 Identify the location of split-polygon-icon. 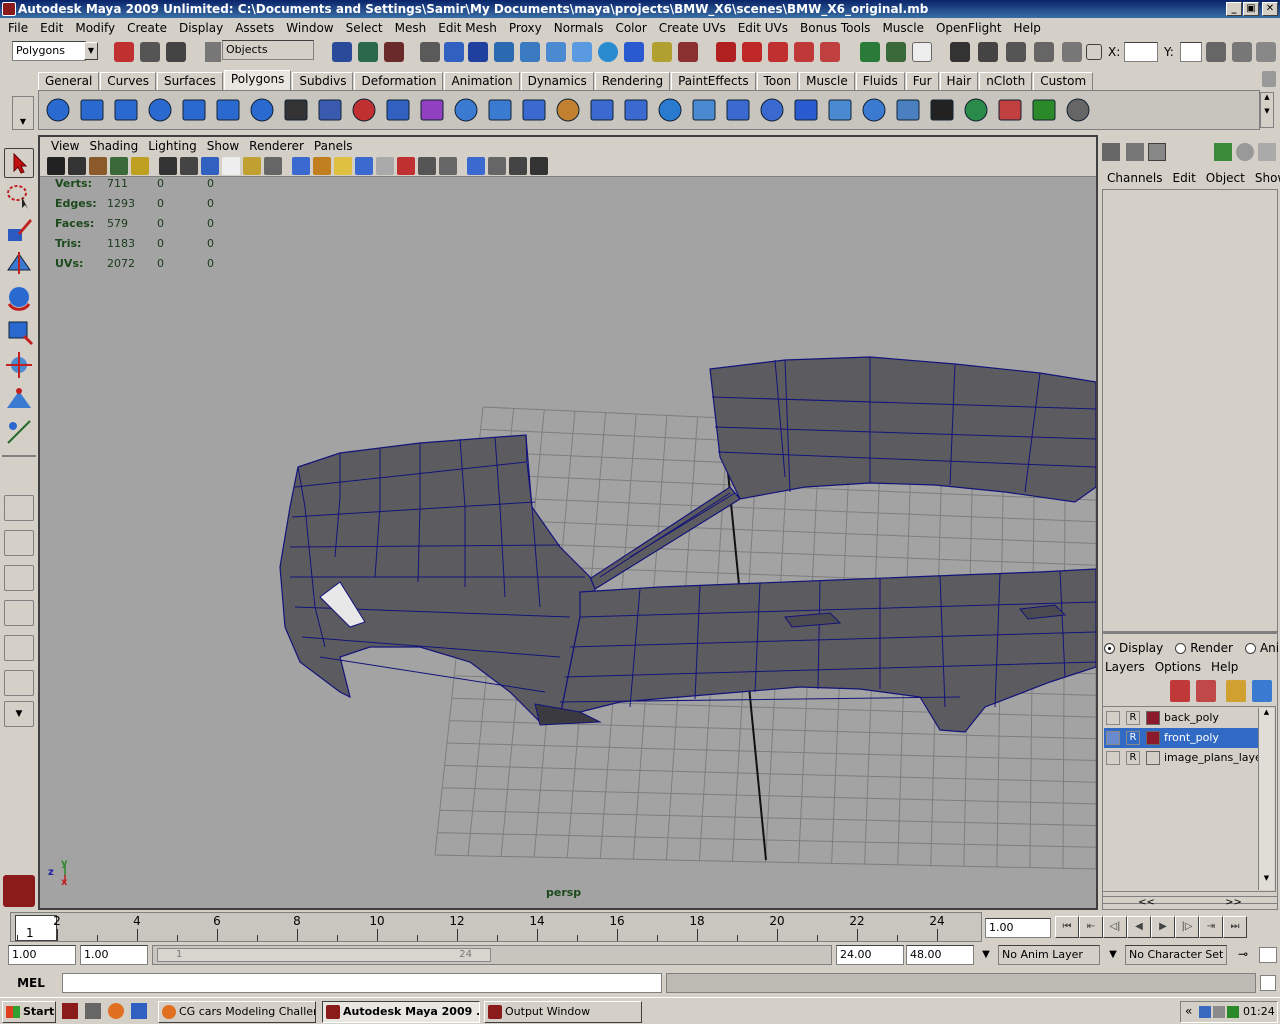
(602, 110).